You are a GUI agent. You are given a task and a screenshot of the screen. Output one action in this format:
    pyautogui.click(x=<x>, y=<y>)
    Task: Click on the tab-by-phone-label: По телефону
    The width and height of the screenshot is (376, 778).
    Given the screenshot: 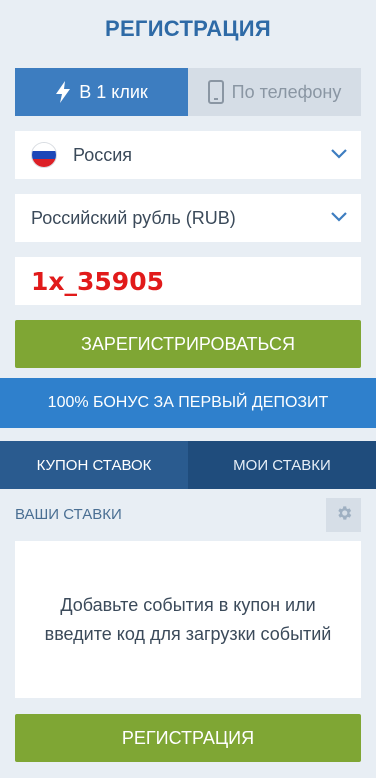 What is the action you would take?
    pyautogui.click(x=286, y=91)
    